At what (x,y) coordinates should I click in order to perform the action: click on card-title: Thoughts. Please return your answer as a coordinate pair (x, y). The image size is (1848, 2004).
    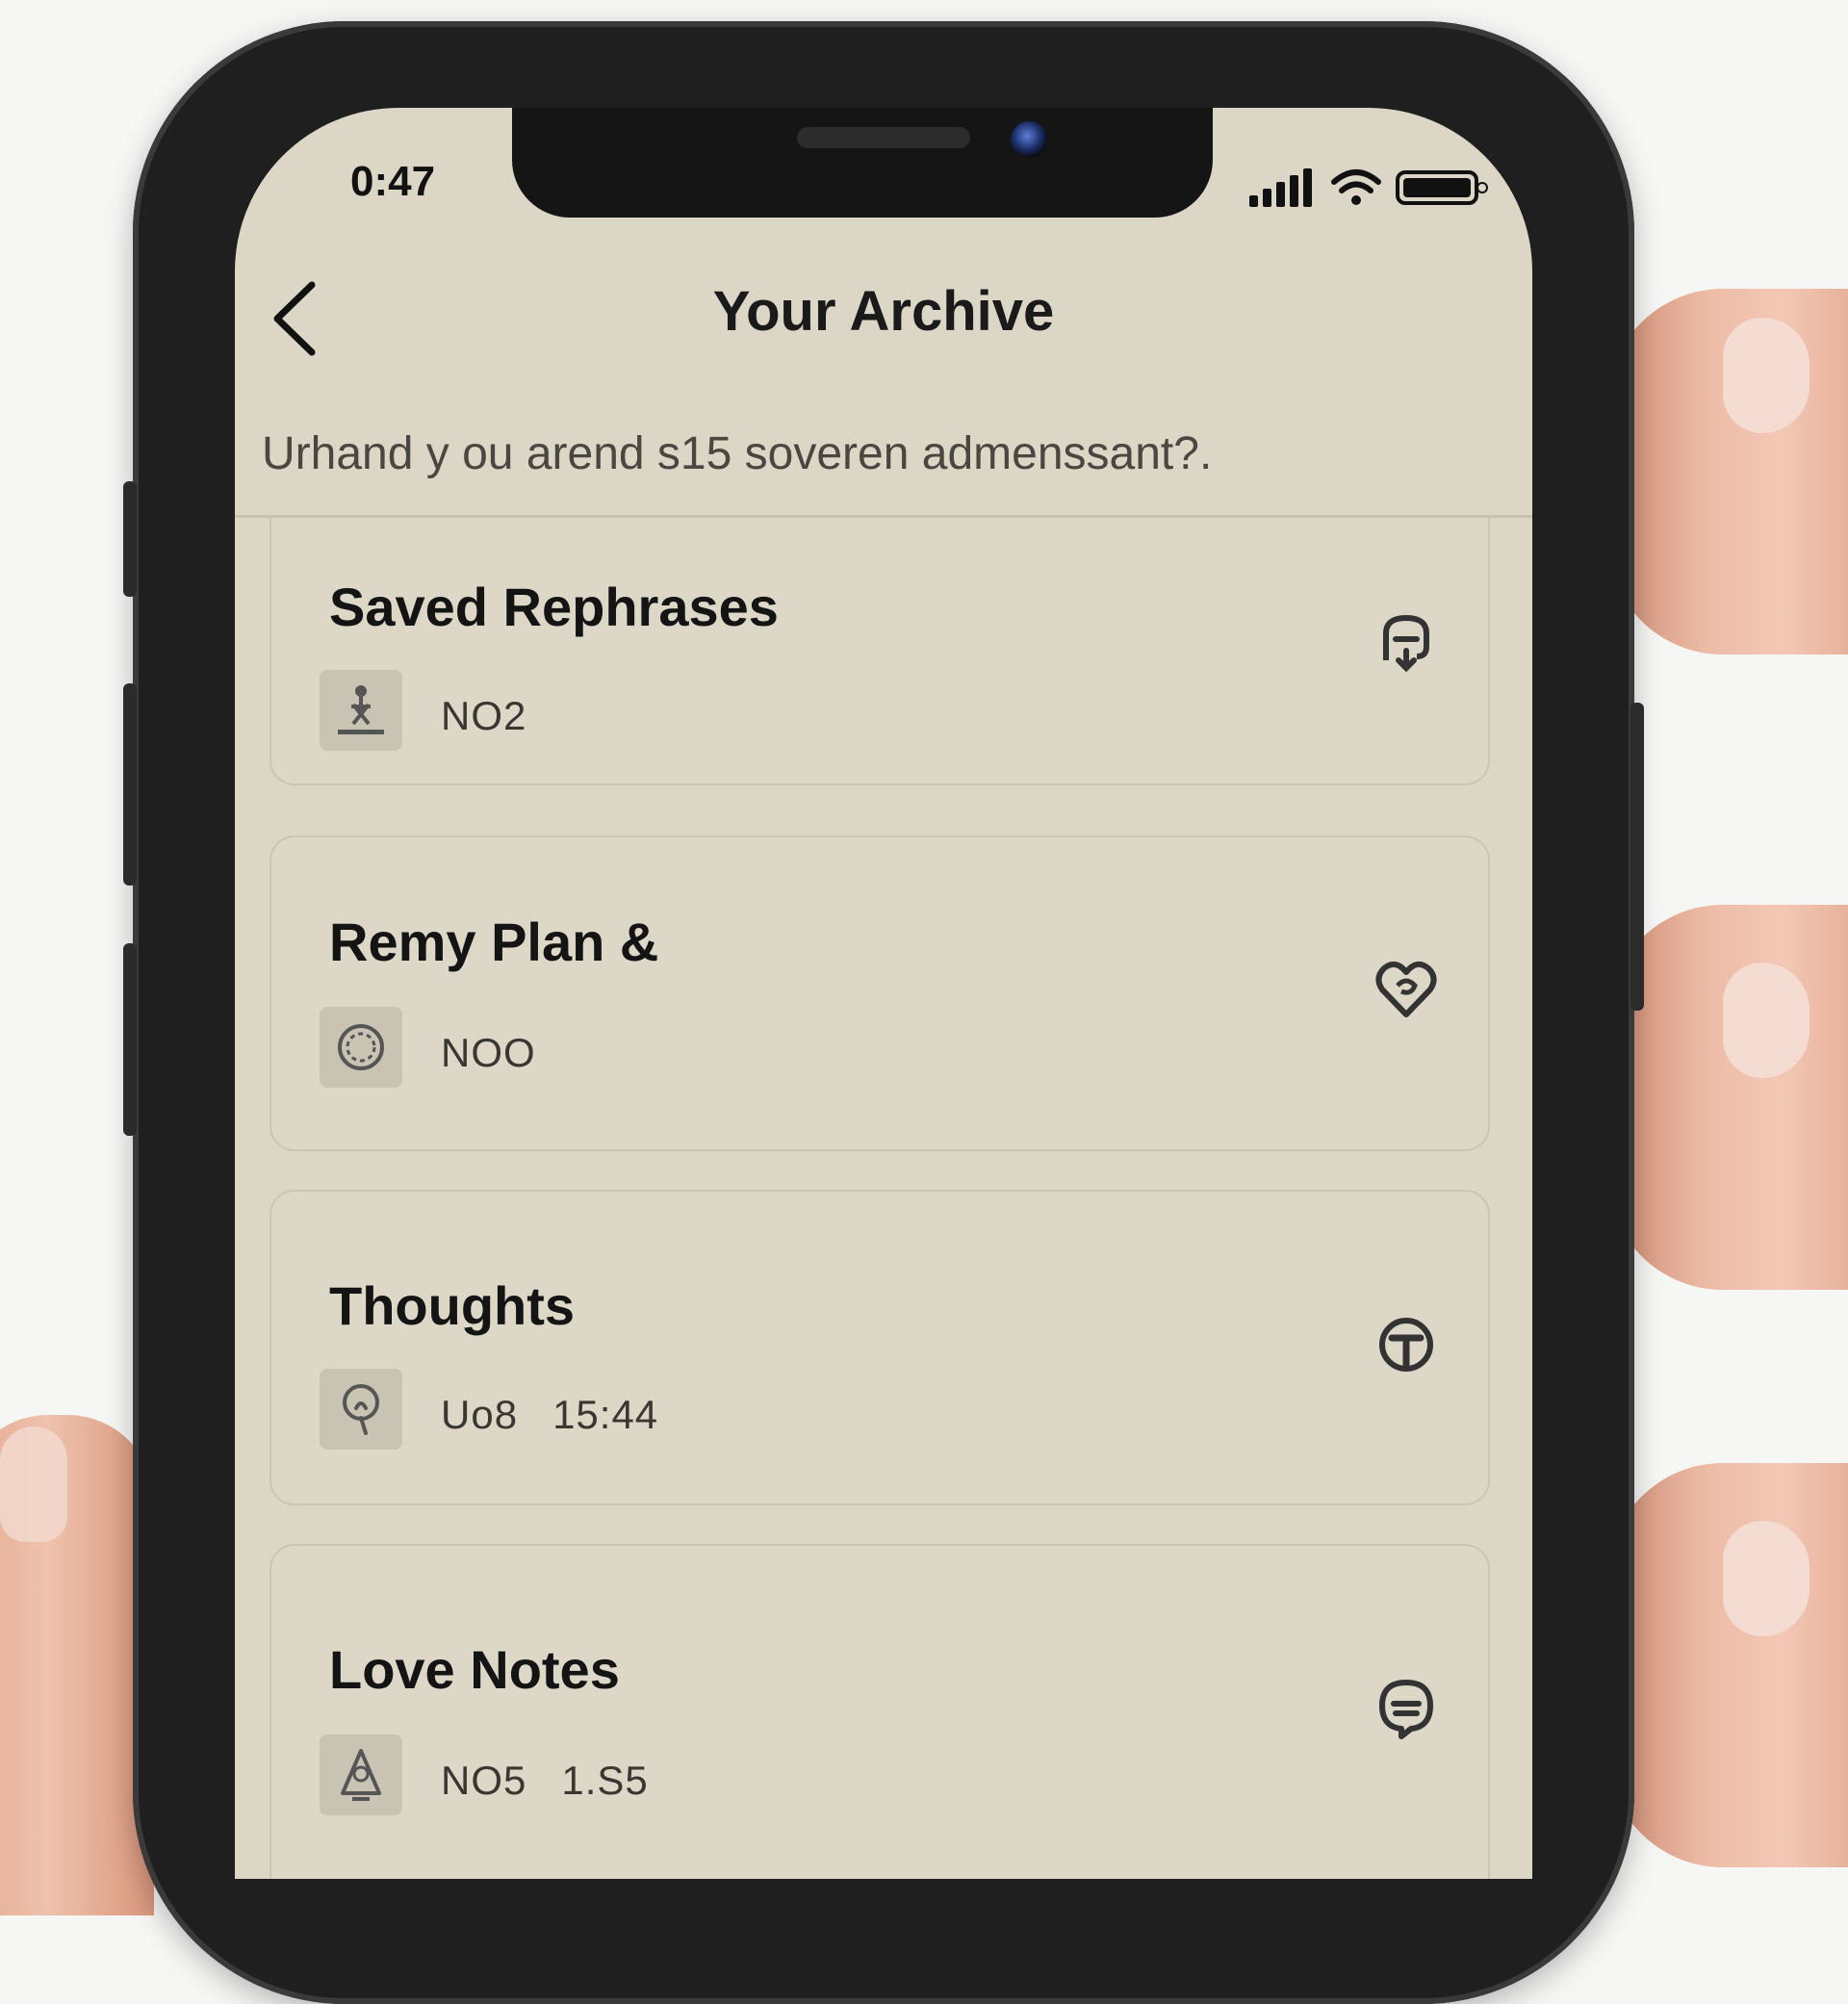
    Looking at the image, I should click on (452, 1305).